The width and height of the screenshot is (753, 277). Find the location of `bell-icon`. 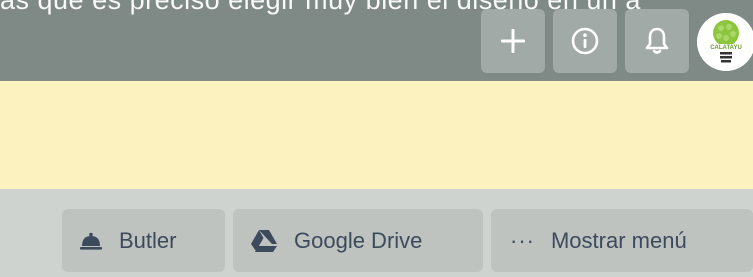

bell-icon is located at coordinates (657, 41).